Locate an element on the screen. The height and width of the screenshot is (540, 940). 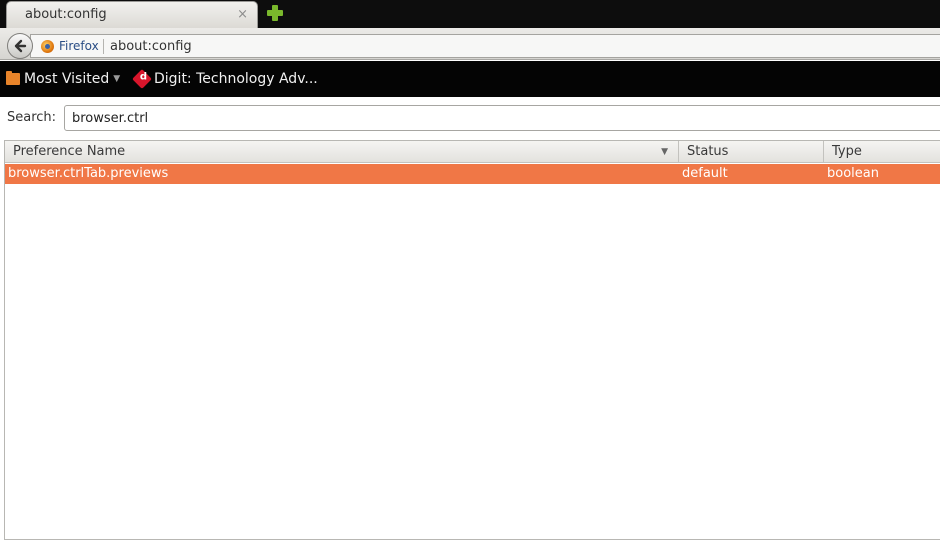
cell-preference-name: browser.ctrlTab.previews is located at coordinates (88, 173).